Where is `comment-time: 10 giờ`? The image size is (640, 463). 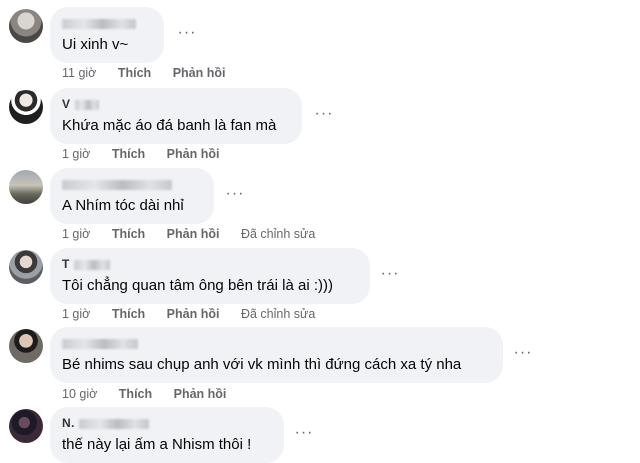 comment-time: 10 giờ is located at coordinates (79, 394).